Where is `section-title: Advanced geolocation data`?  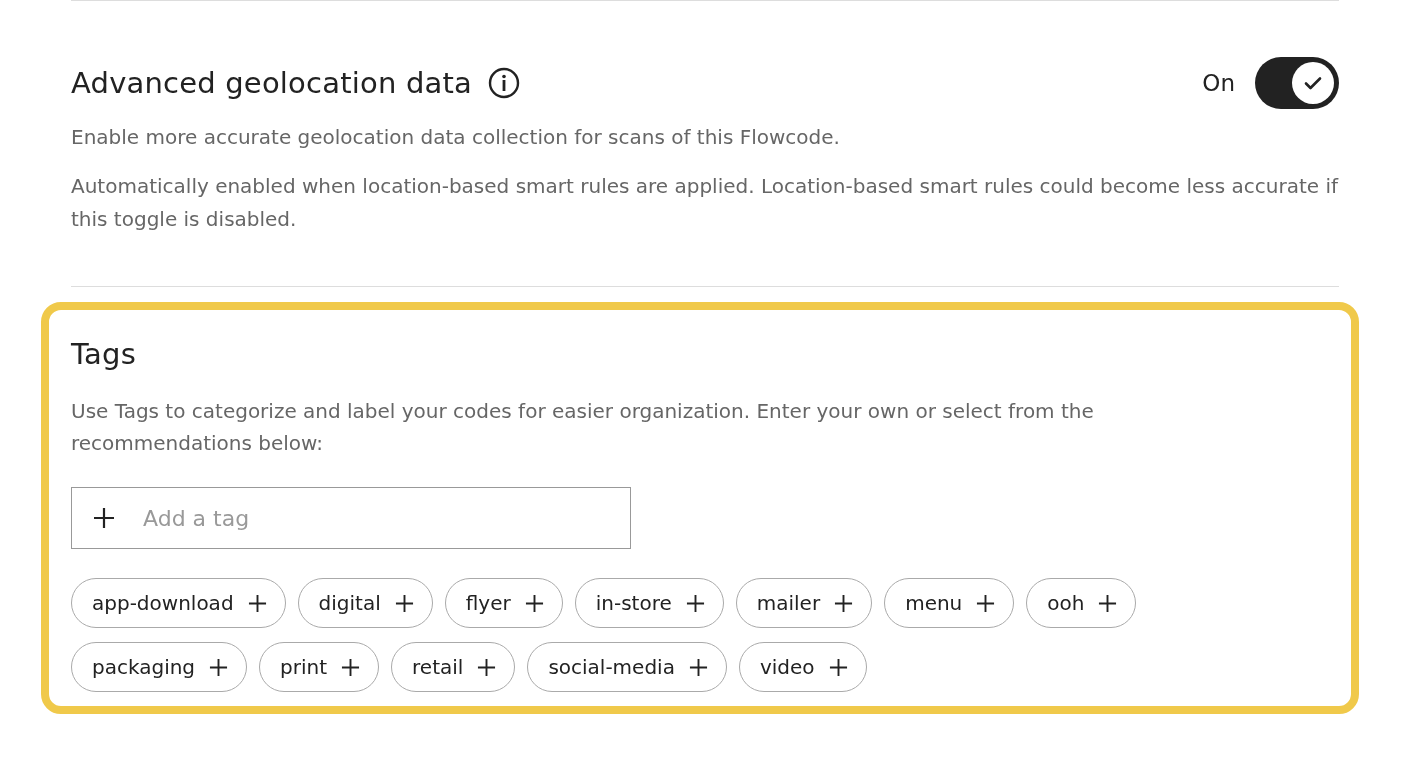
section-title: Advanced geolocation data is located at coordinates (272, 83).